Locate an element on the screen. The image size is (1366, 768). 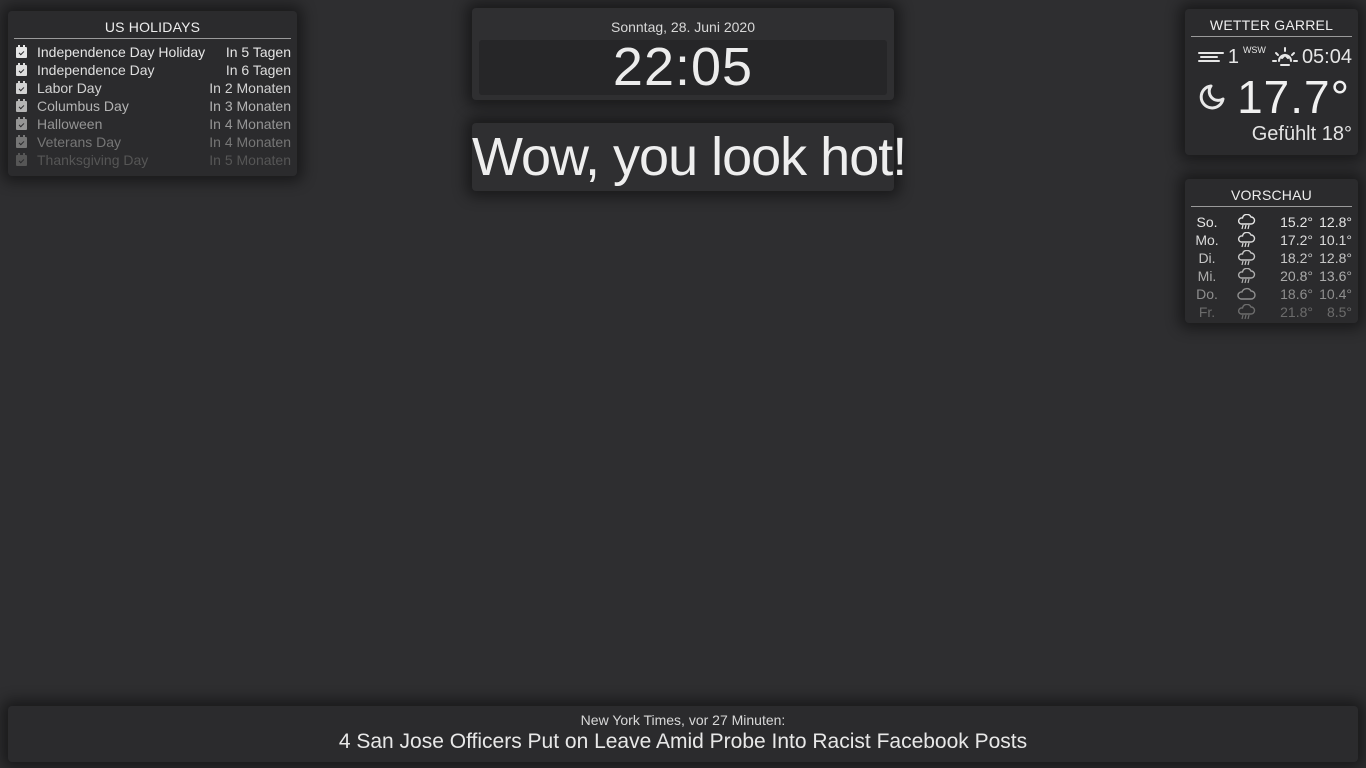
forecast-row: Di. 18.2° 12.8° is located at coordinates (1271, 258).